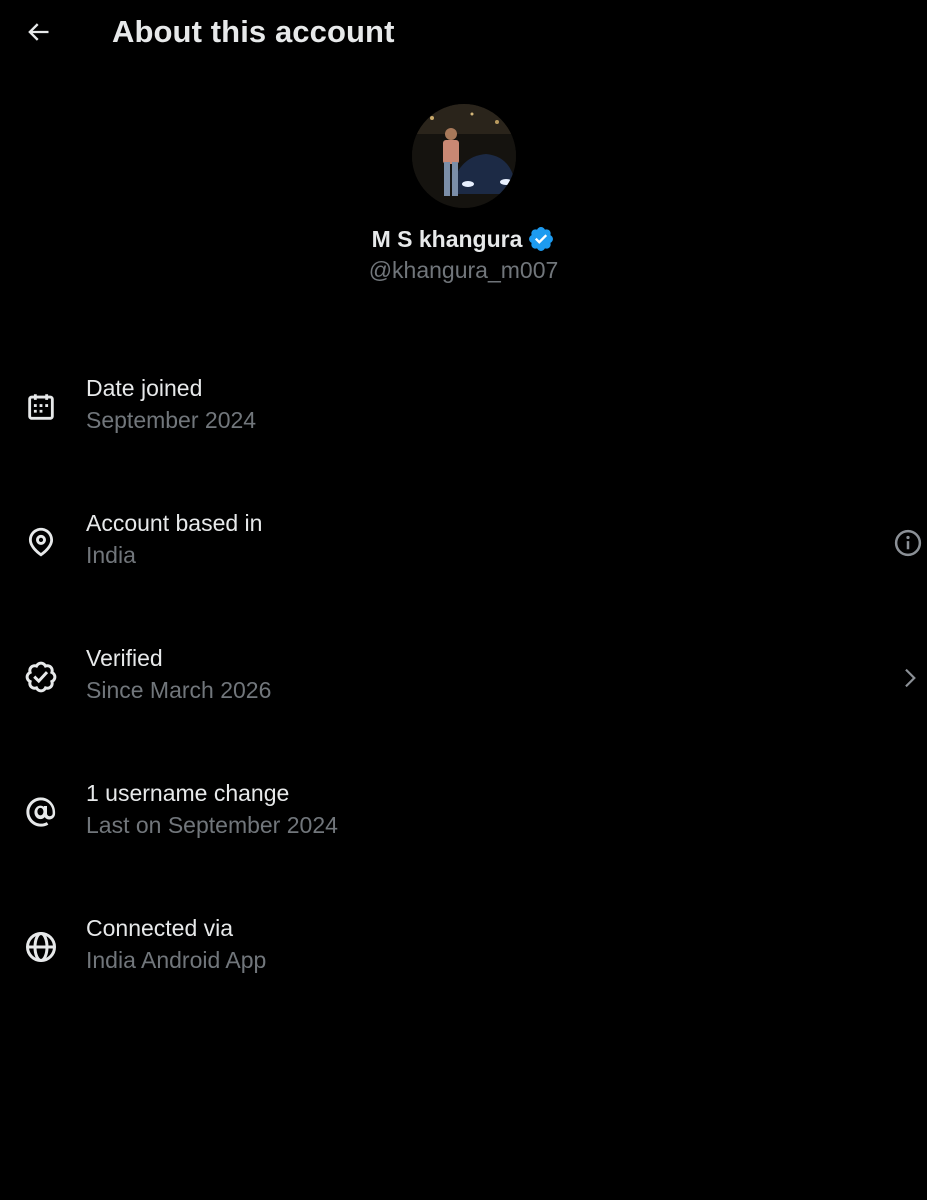 The height and width of the screenshot is (1200, 927). What do you see at coordinates (253, 31) in the screenshot?
I see `page-title: About this account` at bounding box center [253, 31].